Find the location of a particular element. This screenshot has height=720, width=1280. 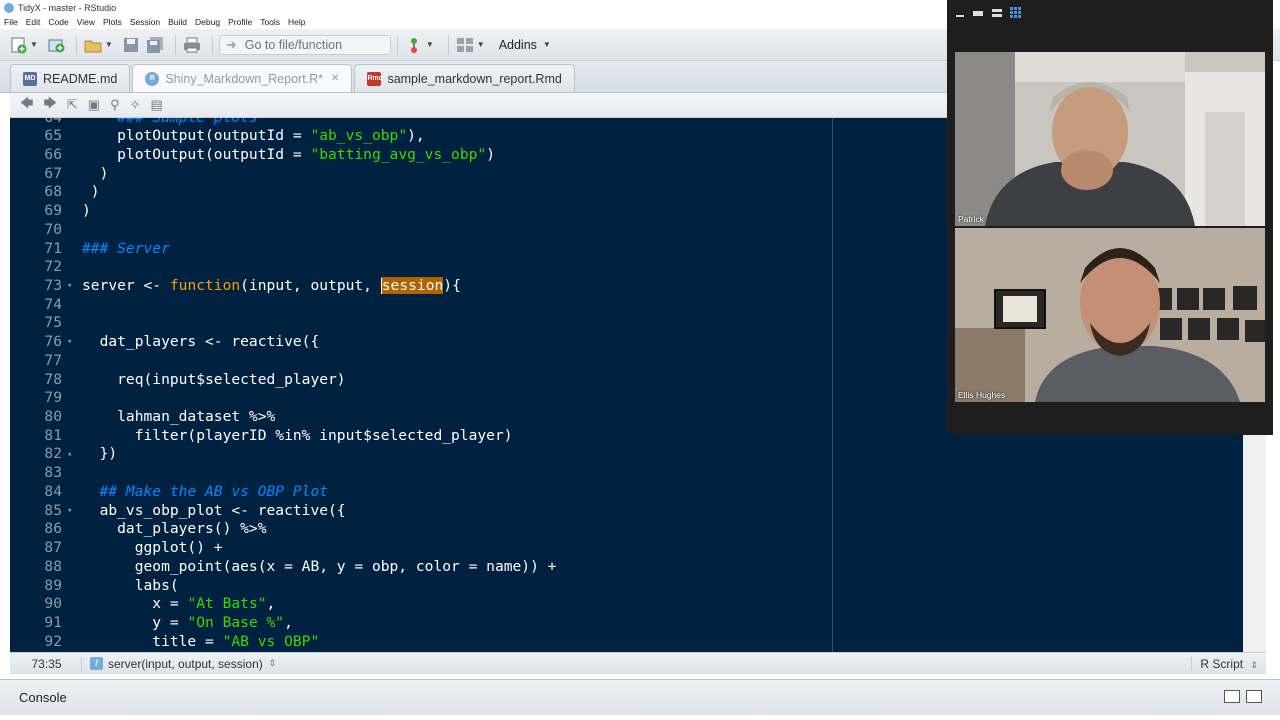

line-number: 82 is located at coordinates (53, 454).